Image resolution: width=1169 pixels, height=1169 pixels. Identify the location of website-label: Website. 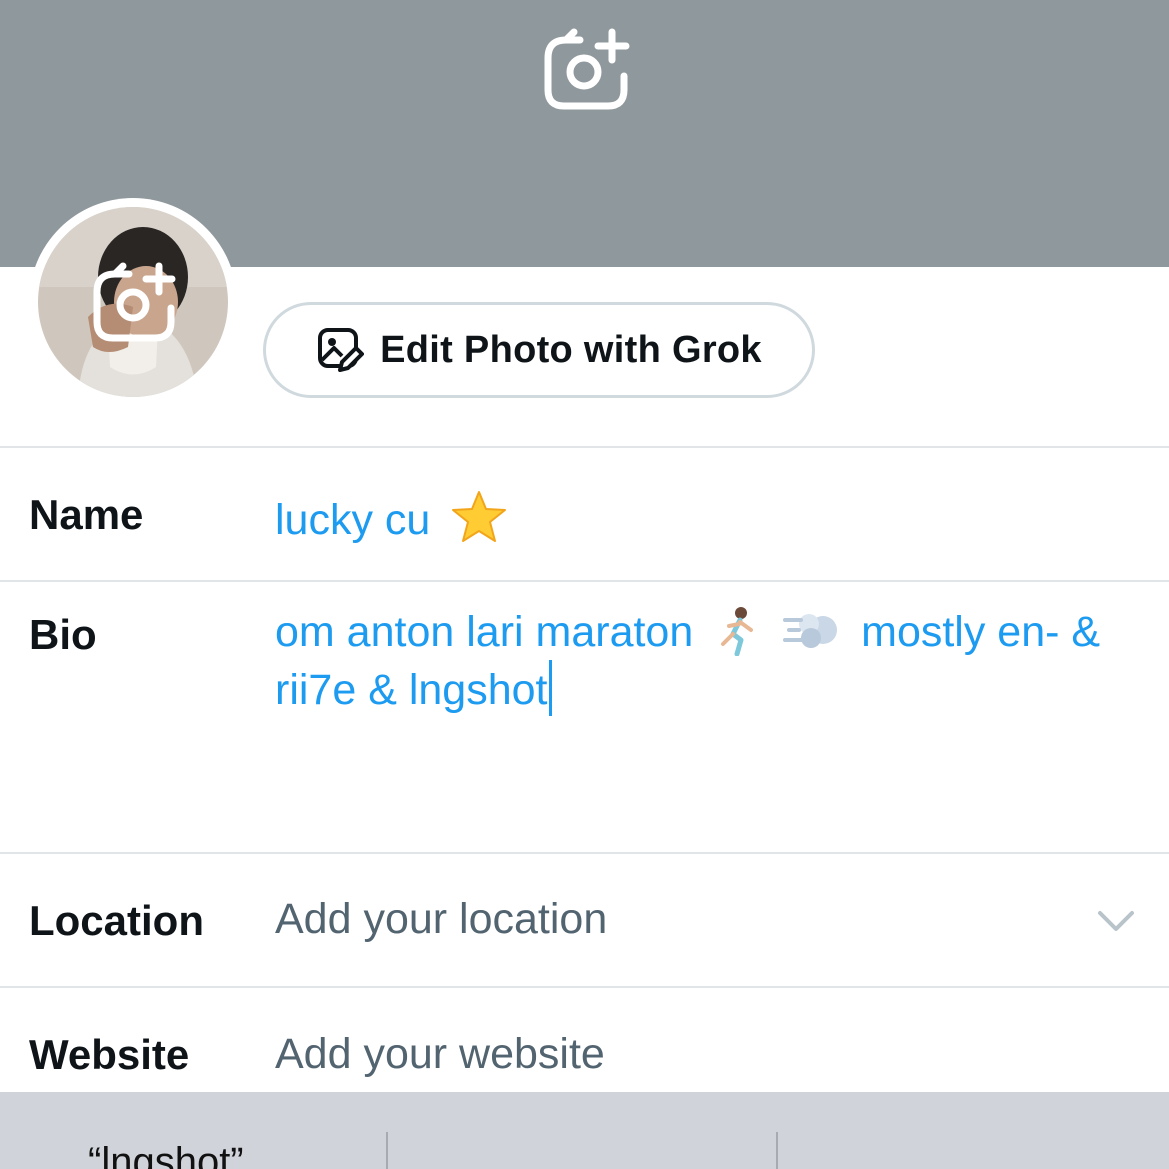
(109, 1054).